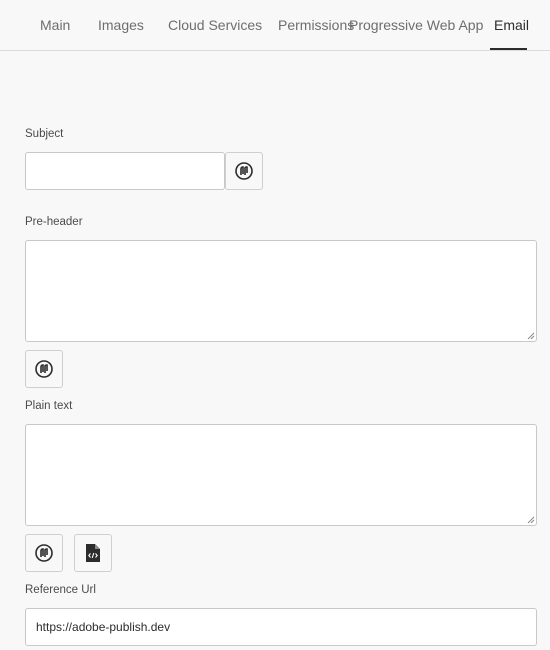  Describe the element at coordinates (281, 627) in the screenshot. I see `reference-url-input: https://adobe-publish.dev` at that location.